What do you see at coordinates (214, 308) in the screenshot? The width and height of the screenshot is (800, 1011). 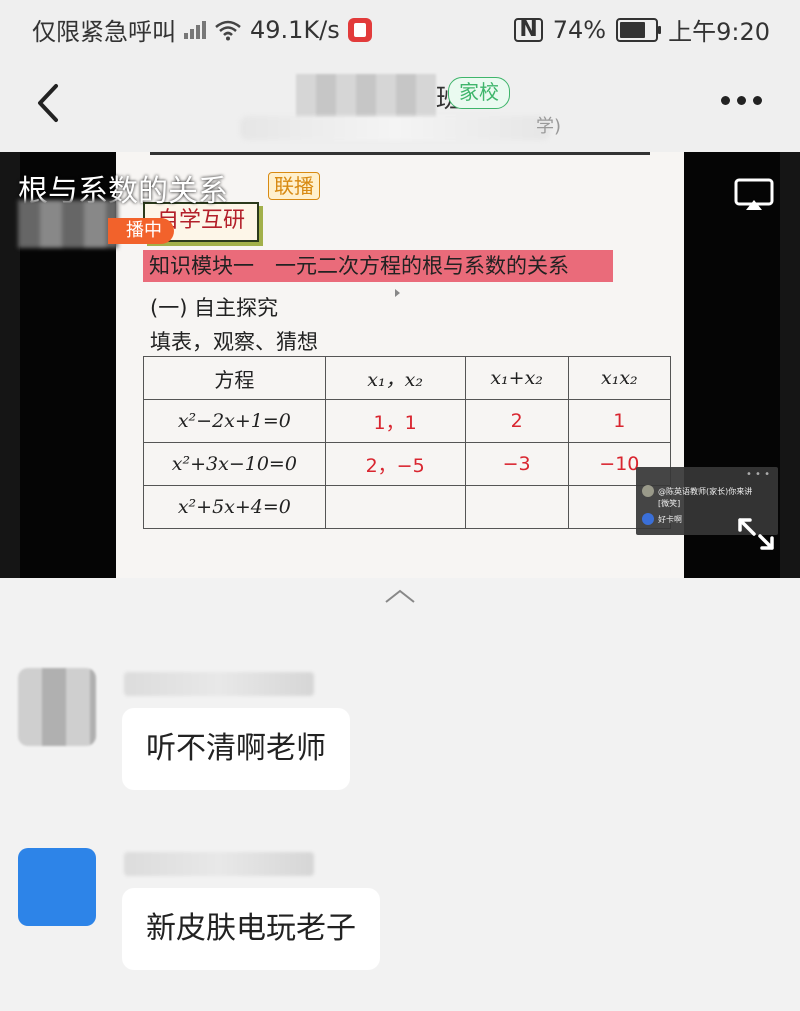 I see `slide-explore-heading: (一) 自主探究` at bounding box center [214, 308].